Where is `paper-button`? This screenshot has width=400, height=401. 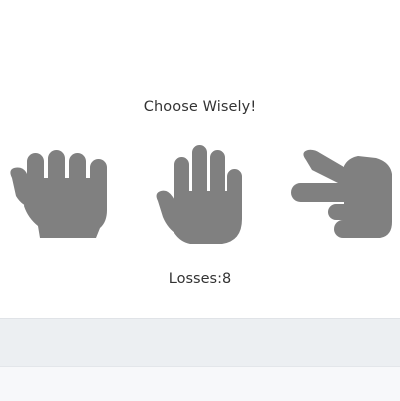 paper-button is located at coordinates (200, 194).